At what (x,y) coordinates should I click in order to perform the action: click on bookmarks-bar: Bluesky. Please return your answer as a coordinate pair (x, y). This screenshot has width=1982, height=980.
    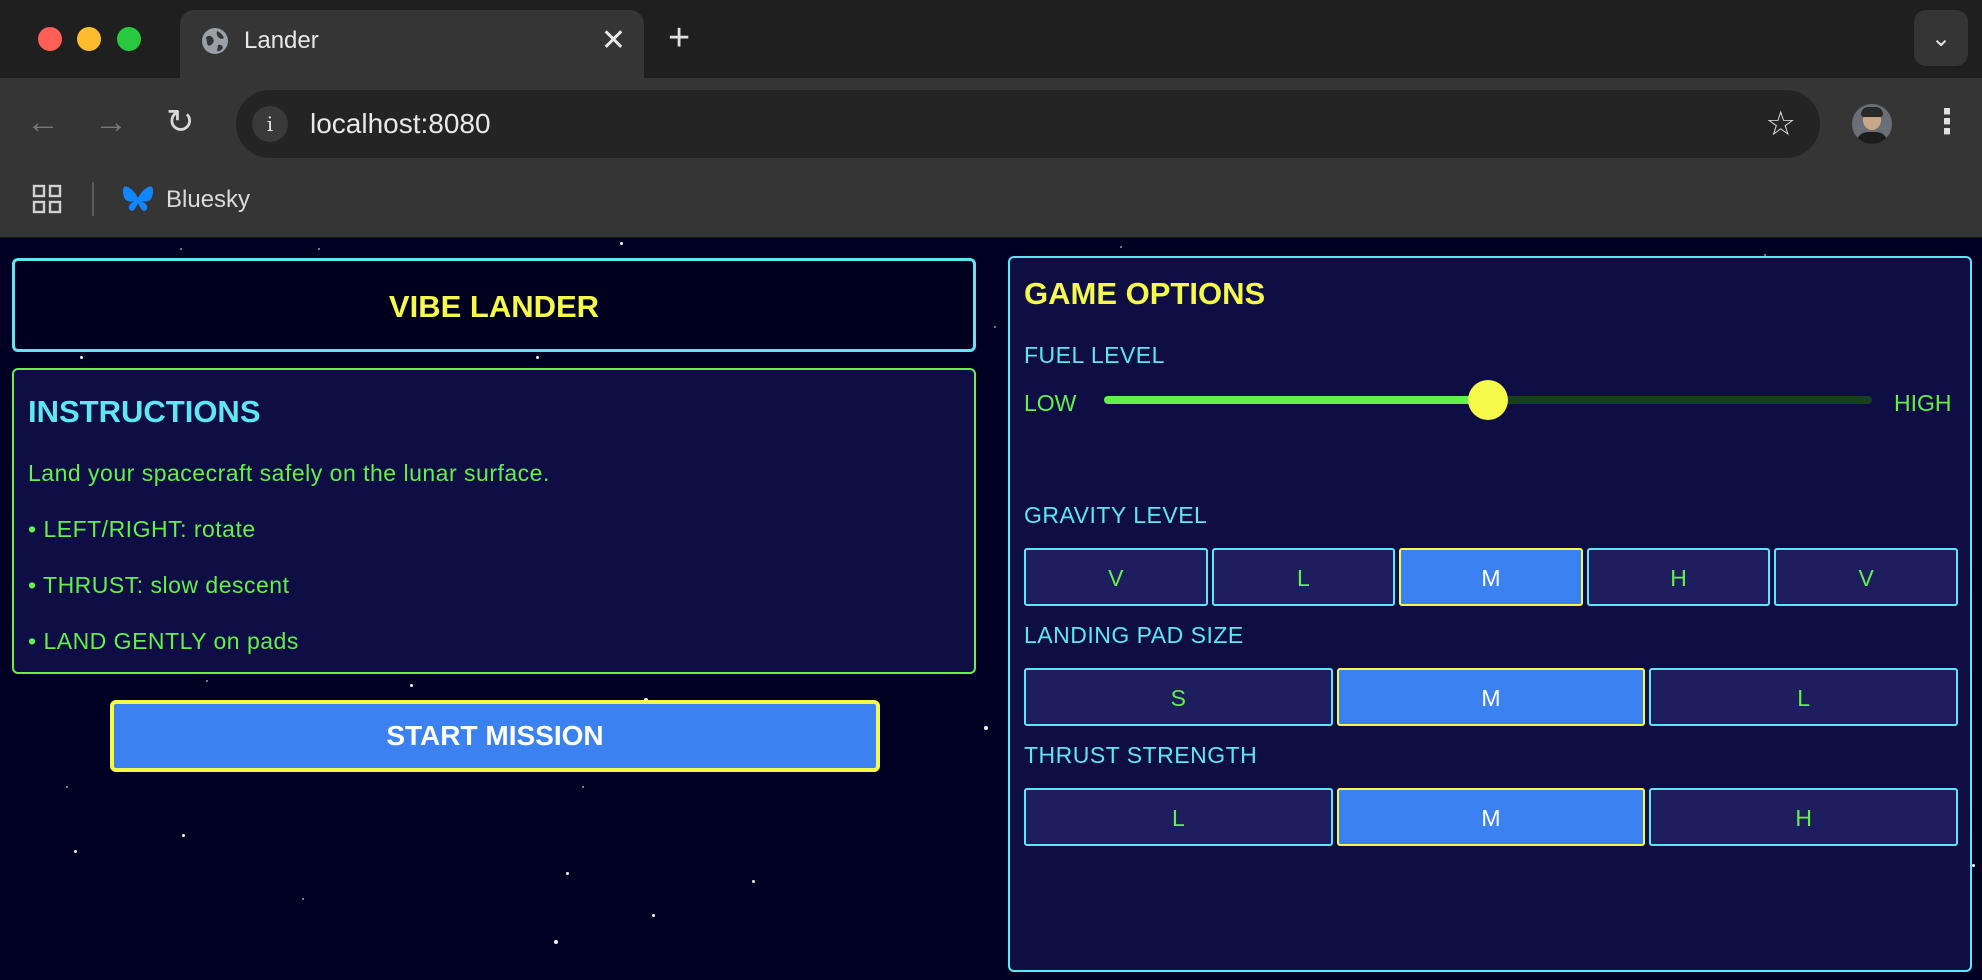
    Looking at the image, I should click on (991, 202).